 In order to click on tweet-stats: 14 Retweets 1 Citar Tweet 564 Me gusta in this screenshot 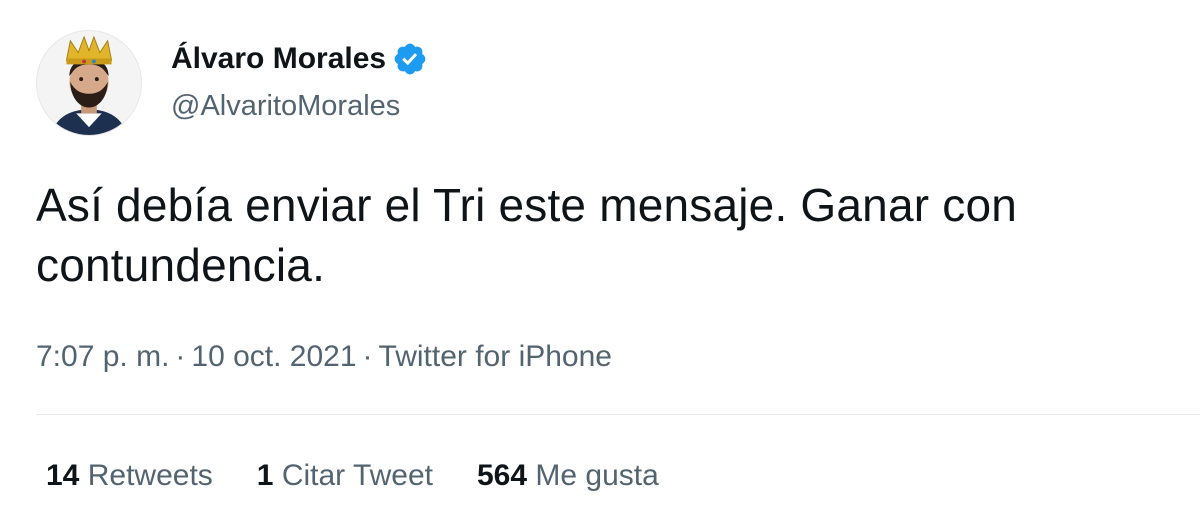, I will do `click(352, 476)`.